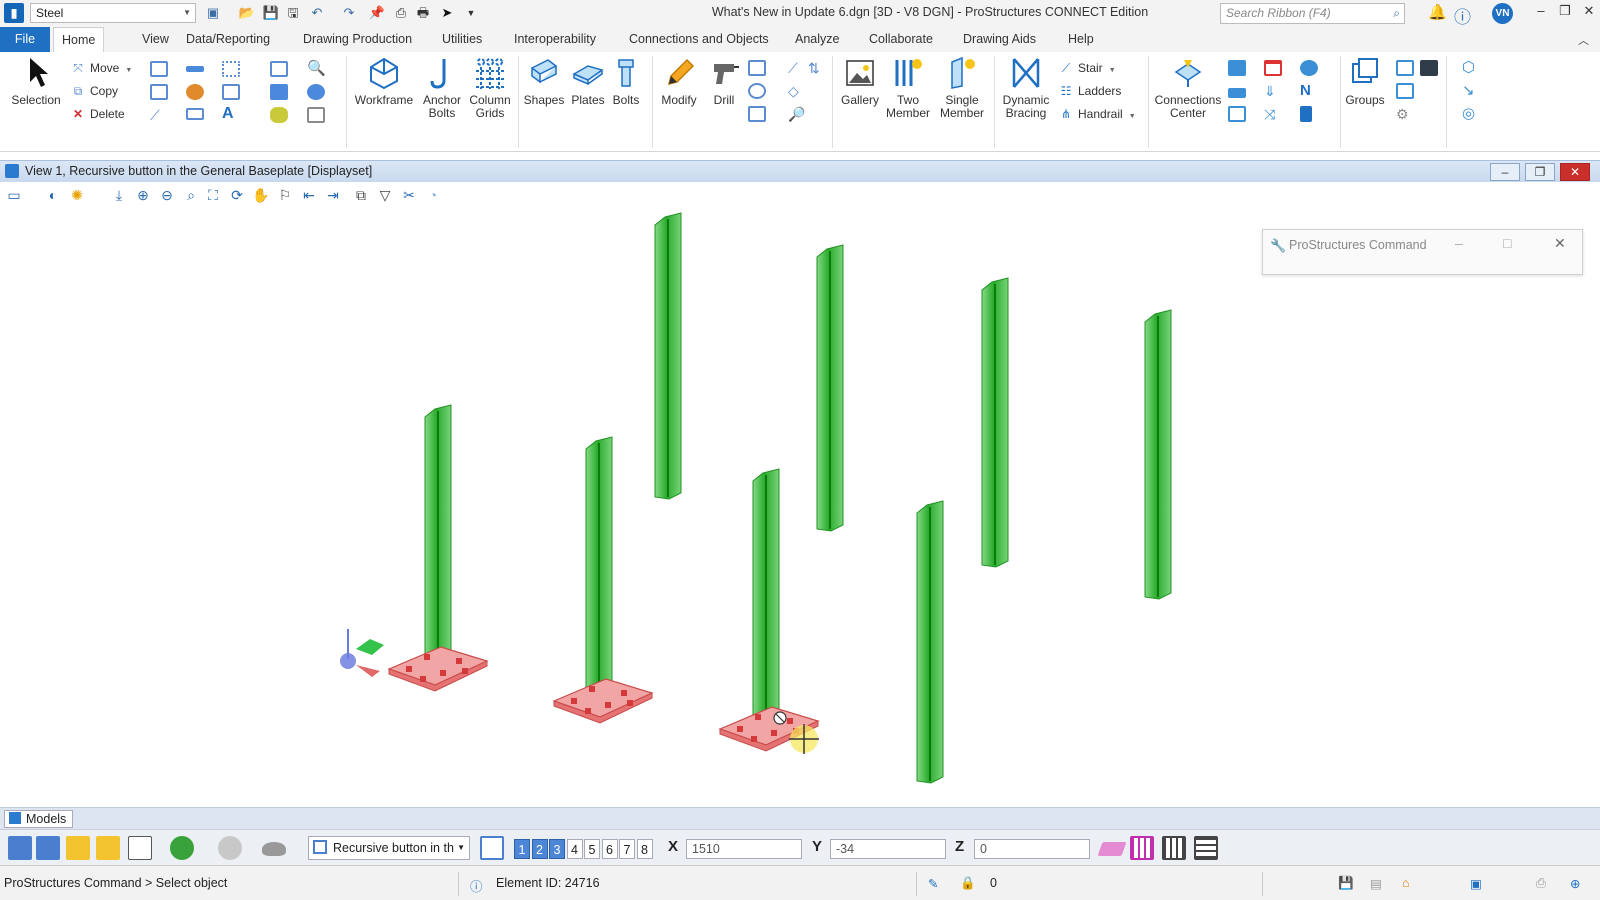 Image resolution: width=1600 pixels, height=900 pixels. Describe the element at coordinates (1188, 88) in the screenshot. I see `connections-center-button: Connections Center` at that location.